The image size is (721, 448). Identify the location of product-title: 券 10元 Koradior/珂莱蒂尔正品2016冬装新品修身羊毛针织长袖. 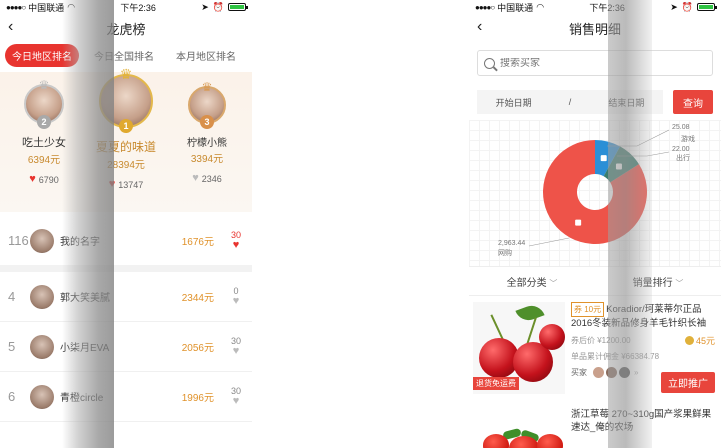
(643, 316).